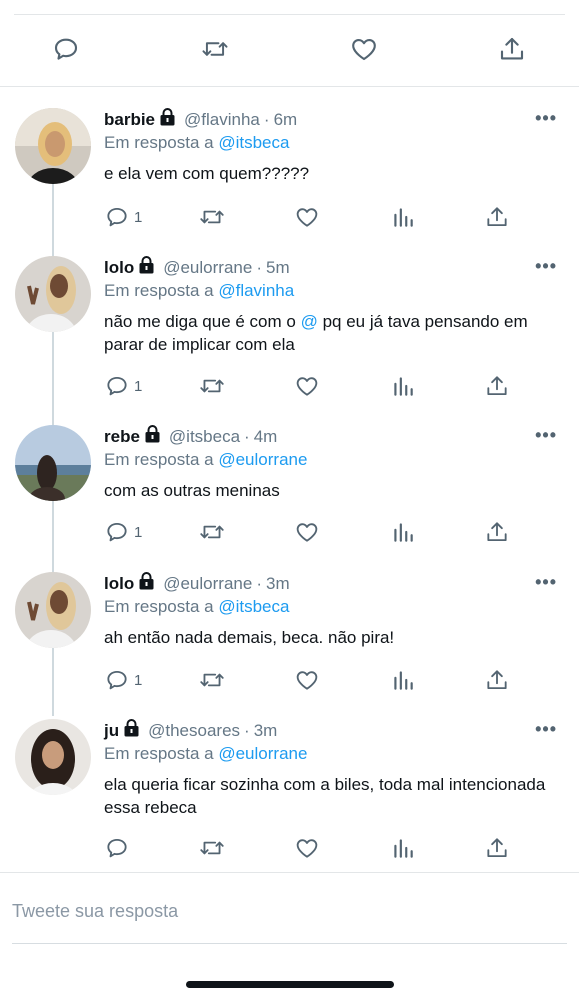  What do you see at coordinates (341, 848) in the screenshot?
I see `tweet-actions` at bounding box center [341, 848].